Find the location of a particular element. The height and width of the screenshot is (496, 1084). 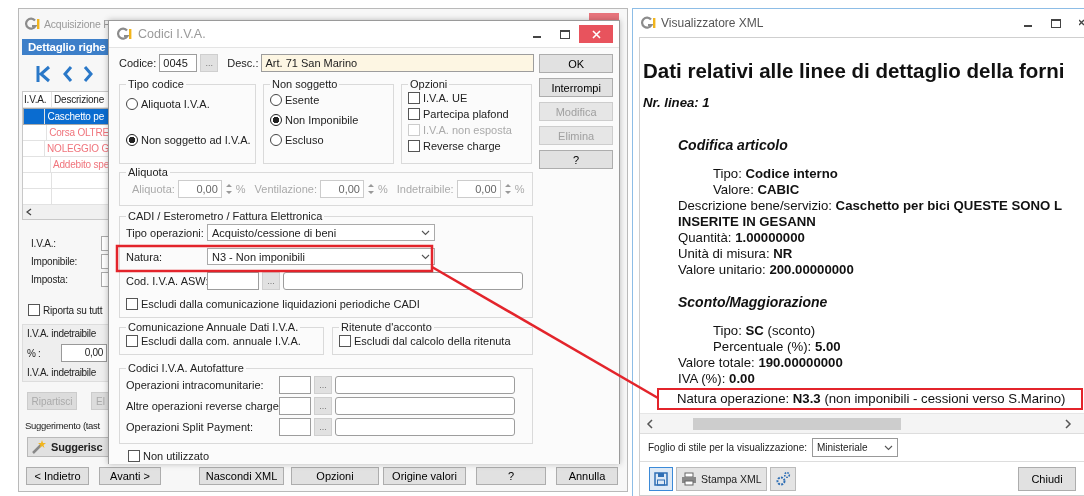

footer-button: < Indietro is located at coordinates (57, 476).